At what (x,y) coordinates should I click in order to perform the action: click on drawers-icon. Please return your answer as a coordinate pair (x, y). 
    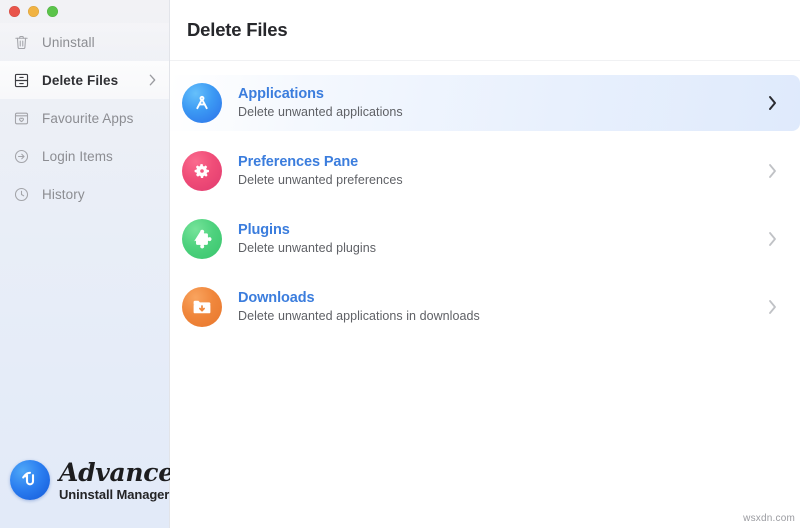
    Looking at the image, I should click on (21, 80).